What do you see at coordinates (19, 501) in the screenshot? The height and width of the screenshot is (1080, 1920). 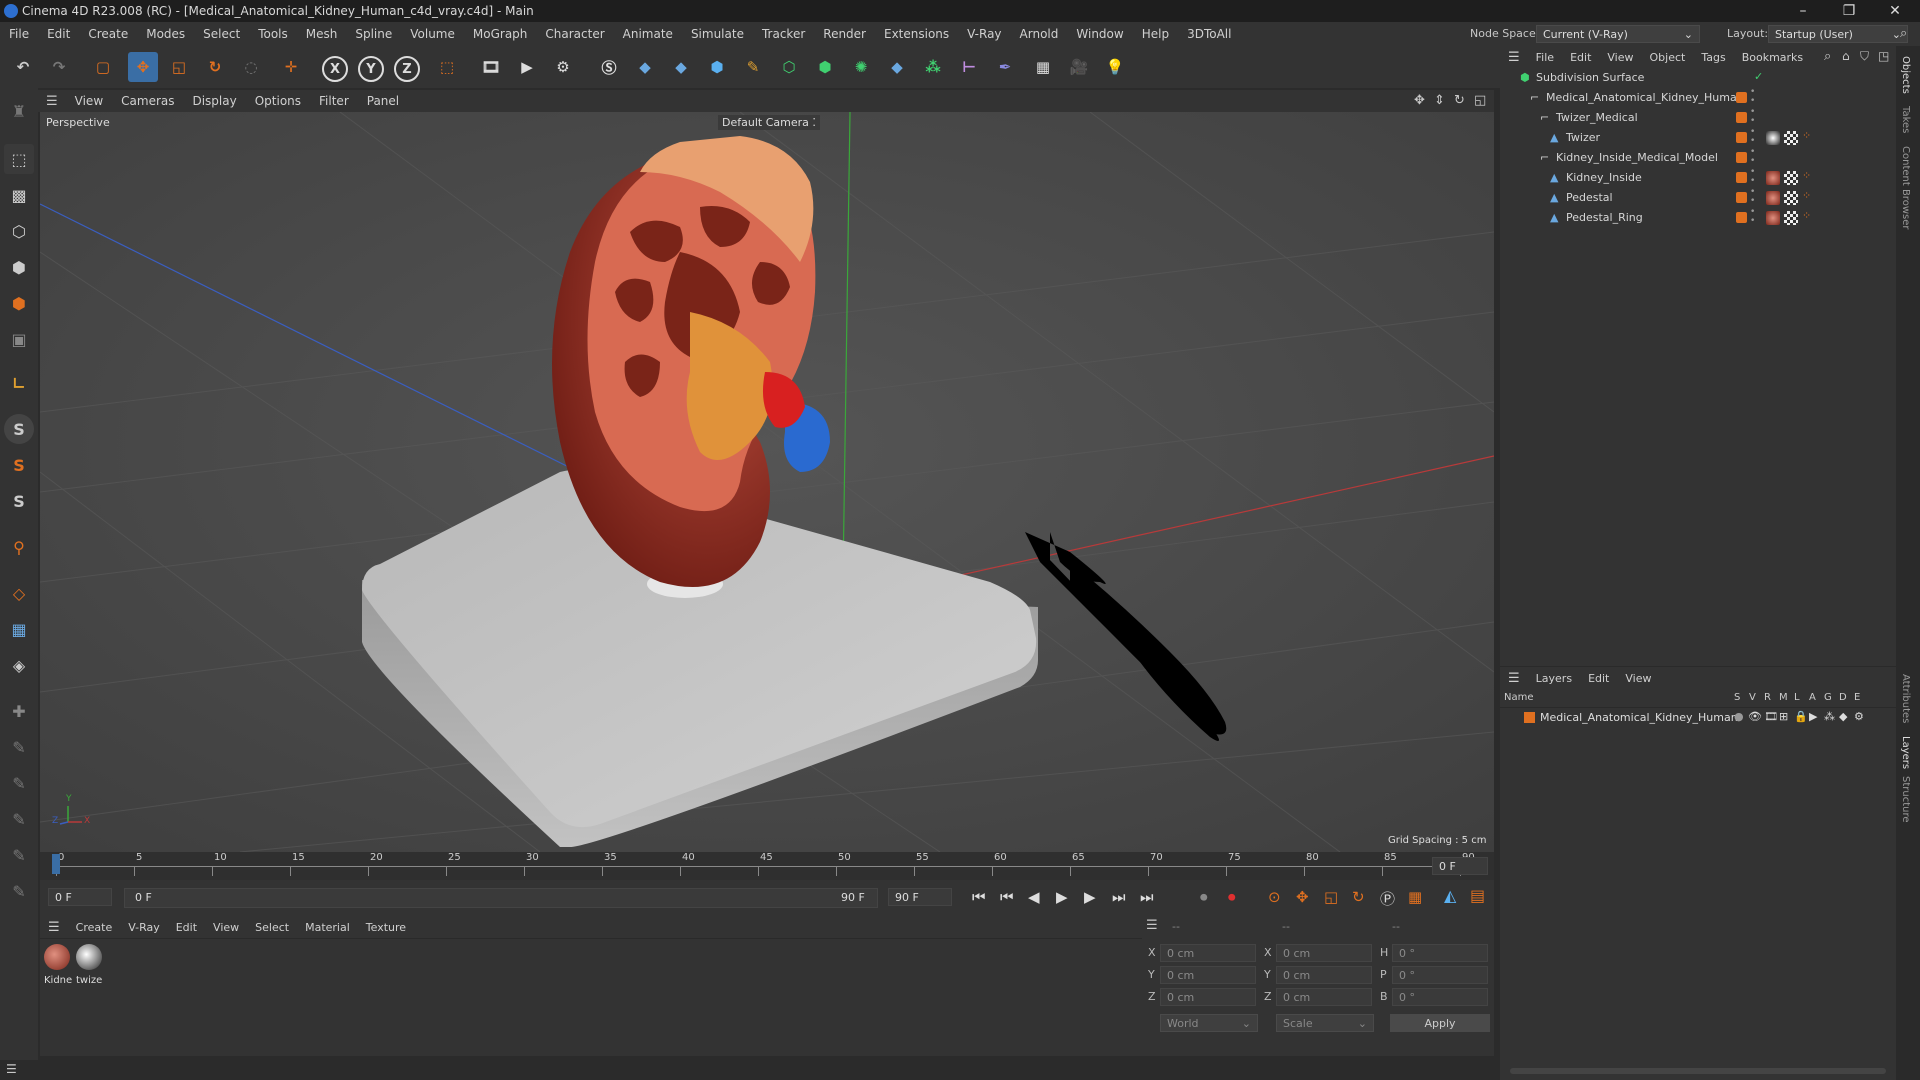 I see `snap-quantize-icon: S` at bounding box center [19, 501].